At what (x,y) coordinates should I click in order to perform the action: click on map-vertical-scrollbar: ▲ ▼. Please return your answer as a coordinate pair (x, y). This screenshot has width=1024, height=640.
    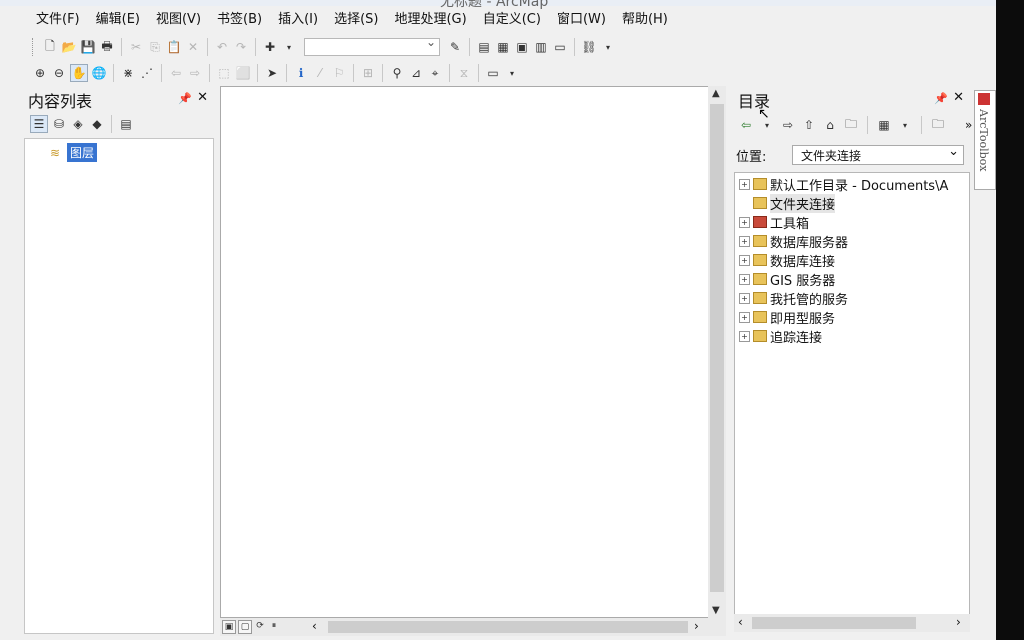
    Looking at the image, I should click on (717, 352).